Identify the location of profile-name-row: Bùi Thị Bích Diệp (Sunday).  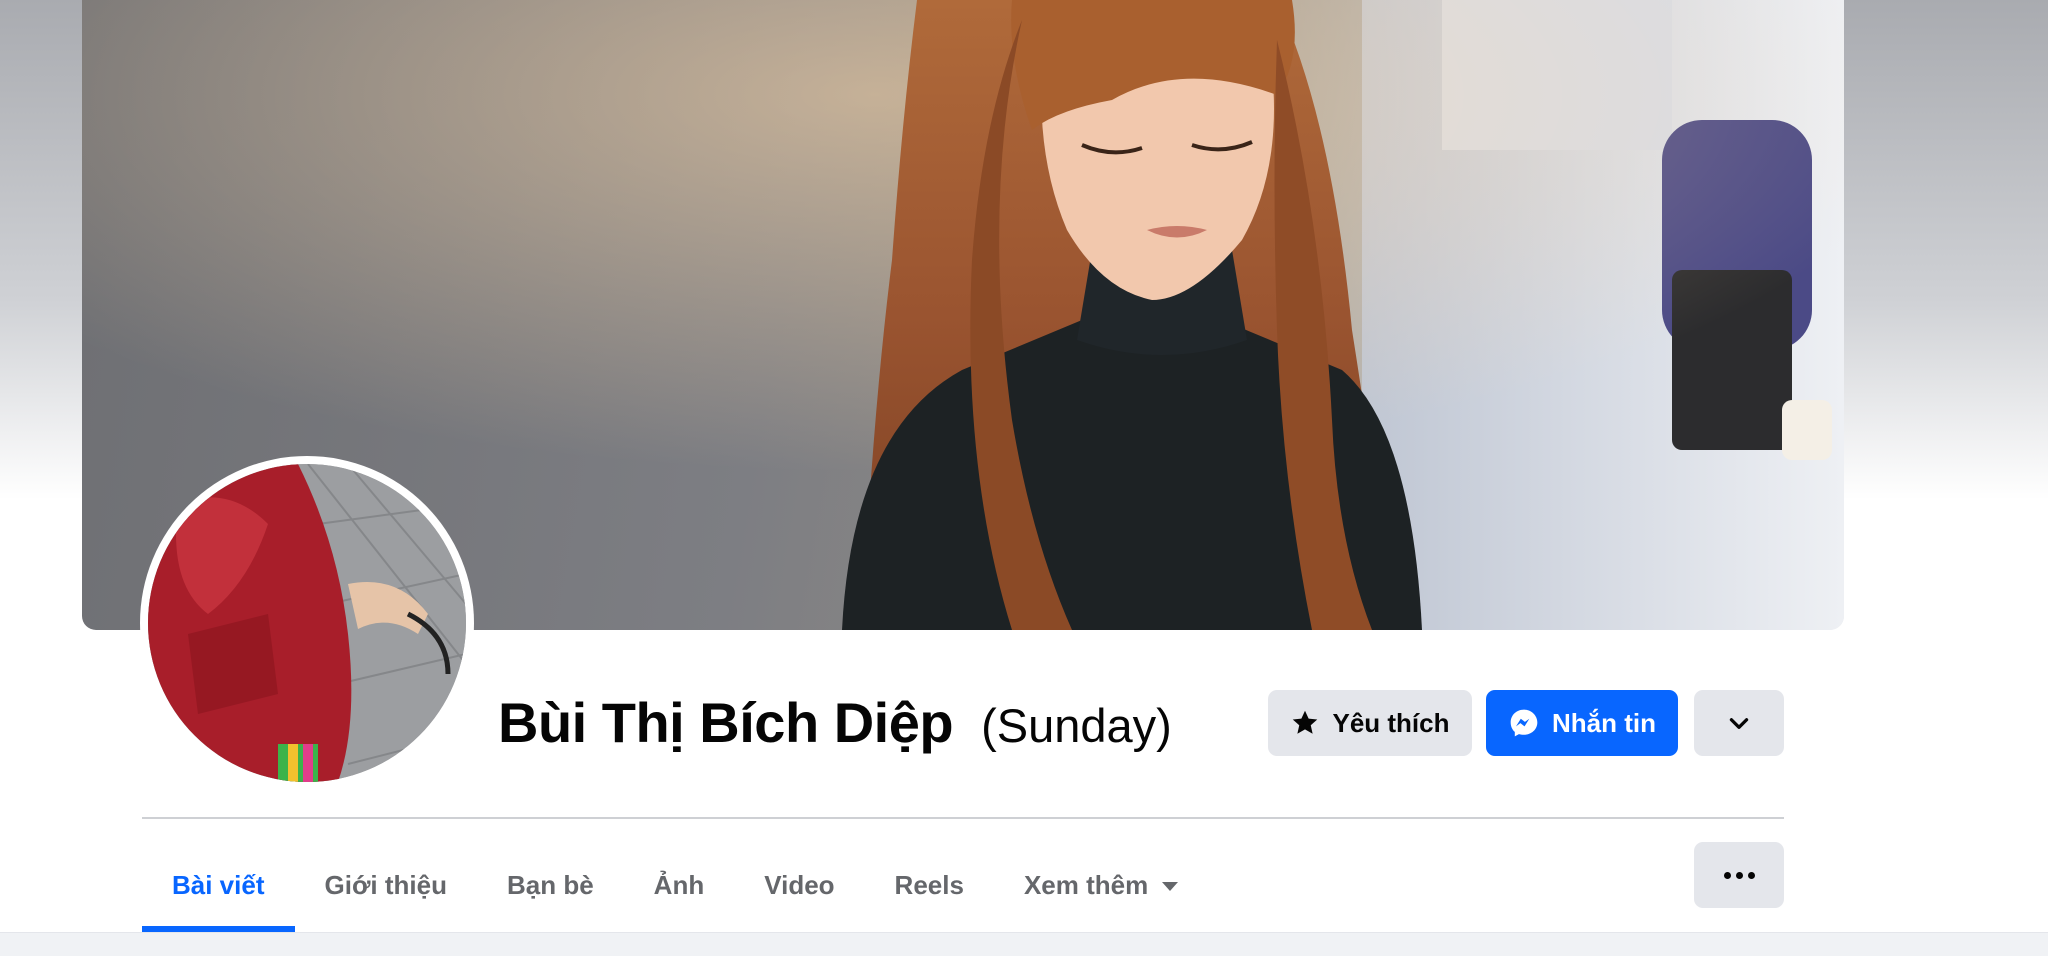
(835, 726).